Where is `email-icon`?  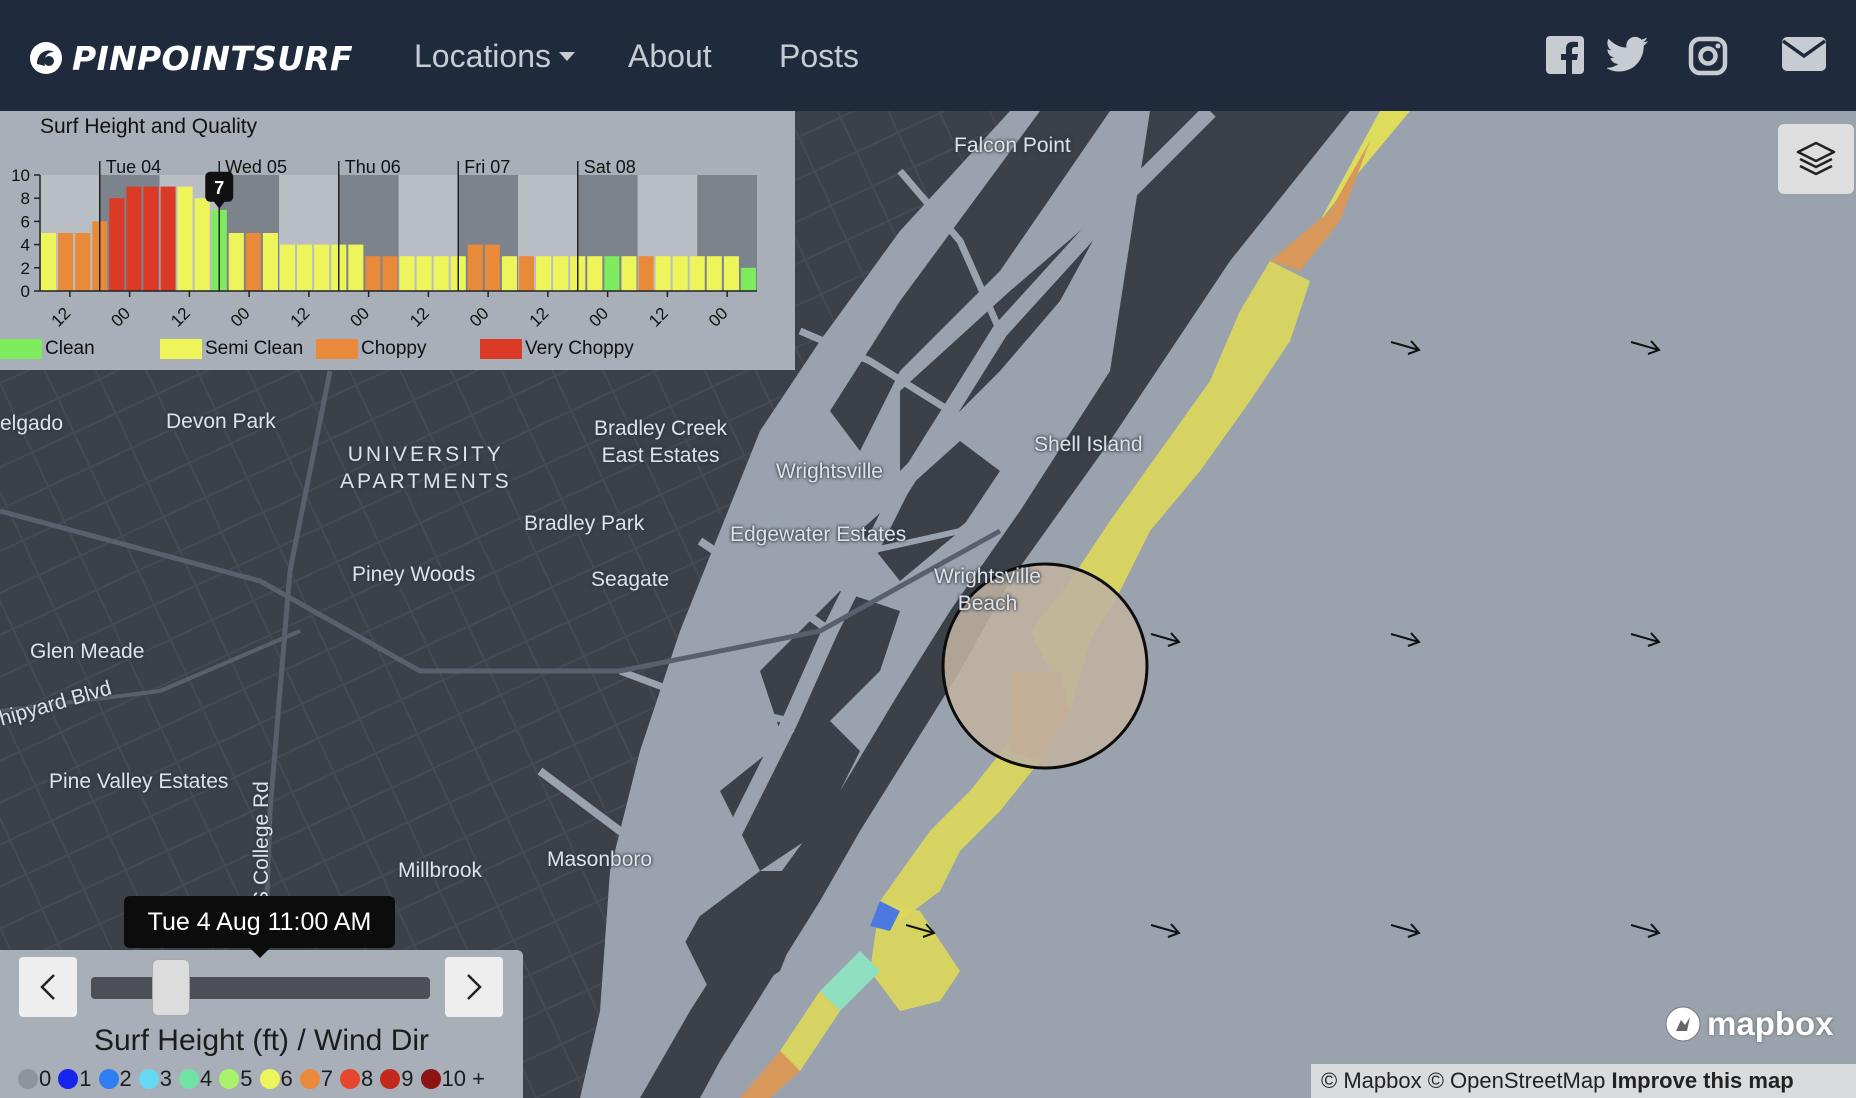
email-icon is located at coordinates (1804, 56).